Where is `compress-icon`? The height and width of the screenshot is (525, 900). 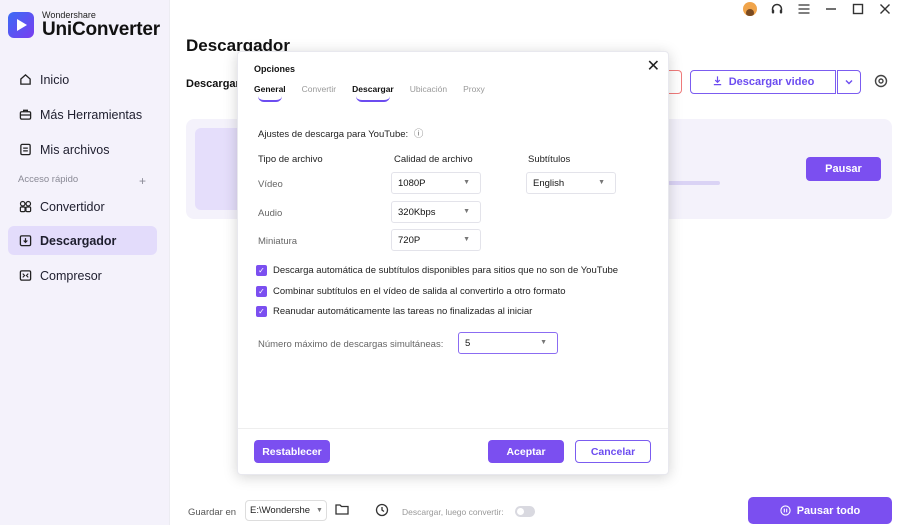
compress-icon is located at coordinates (25, 276).